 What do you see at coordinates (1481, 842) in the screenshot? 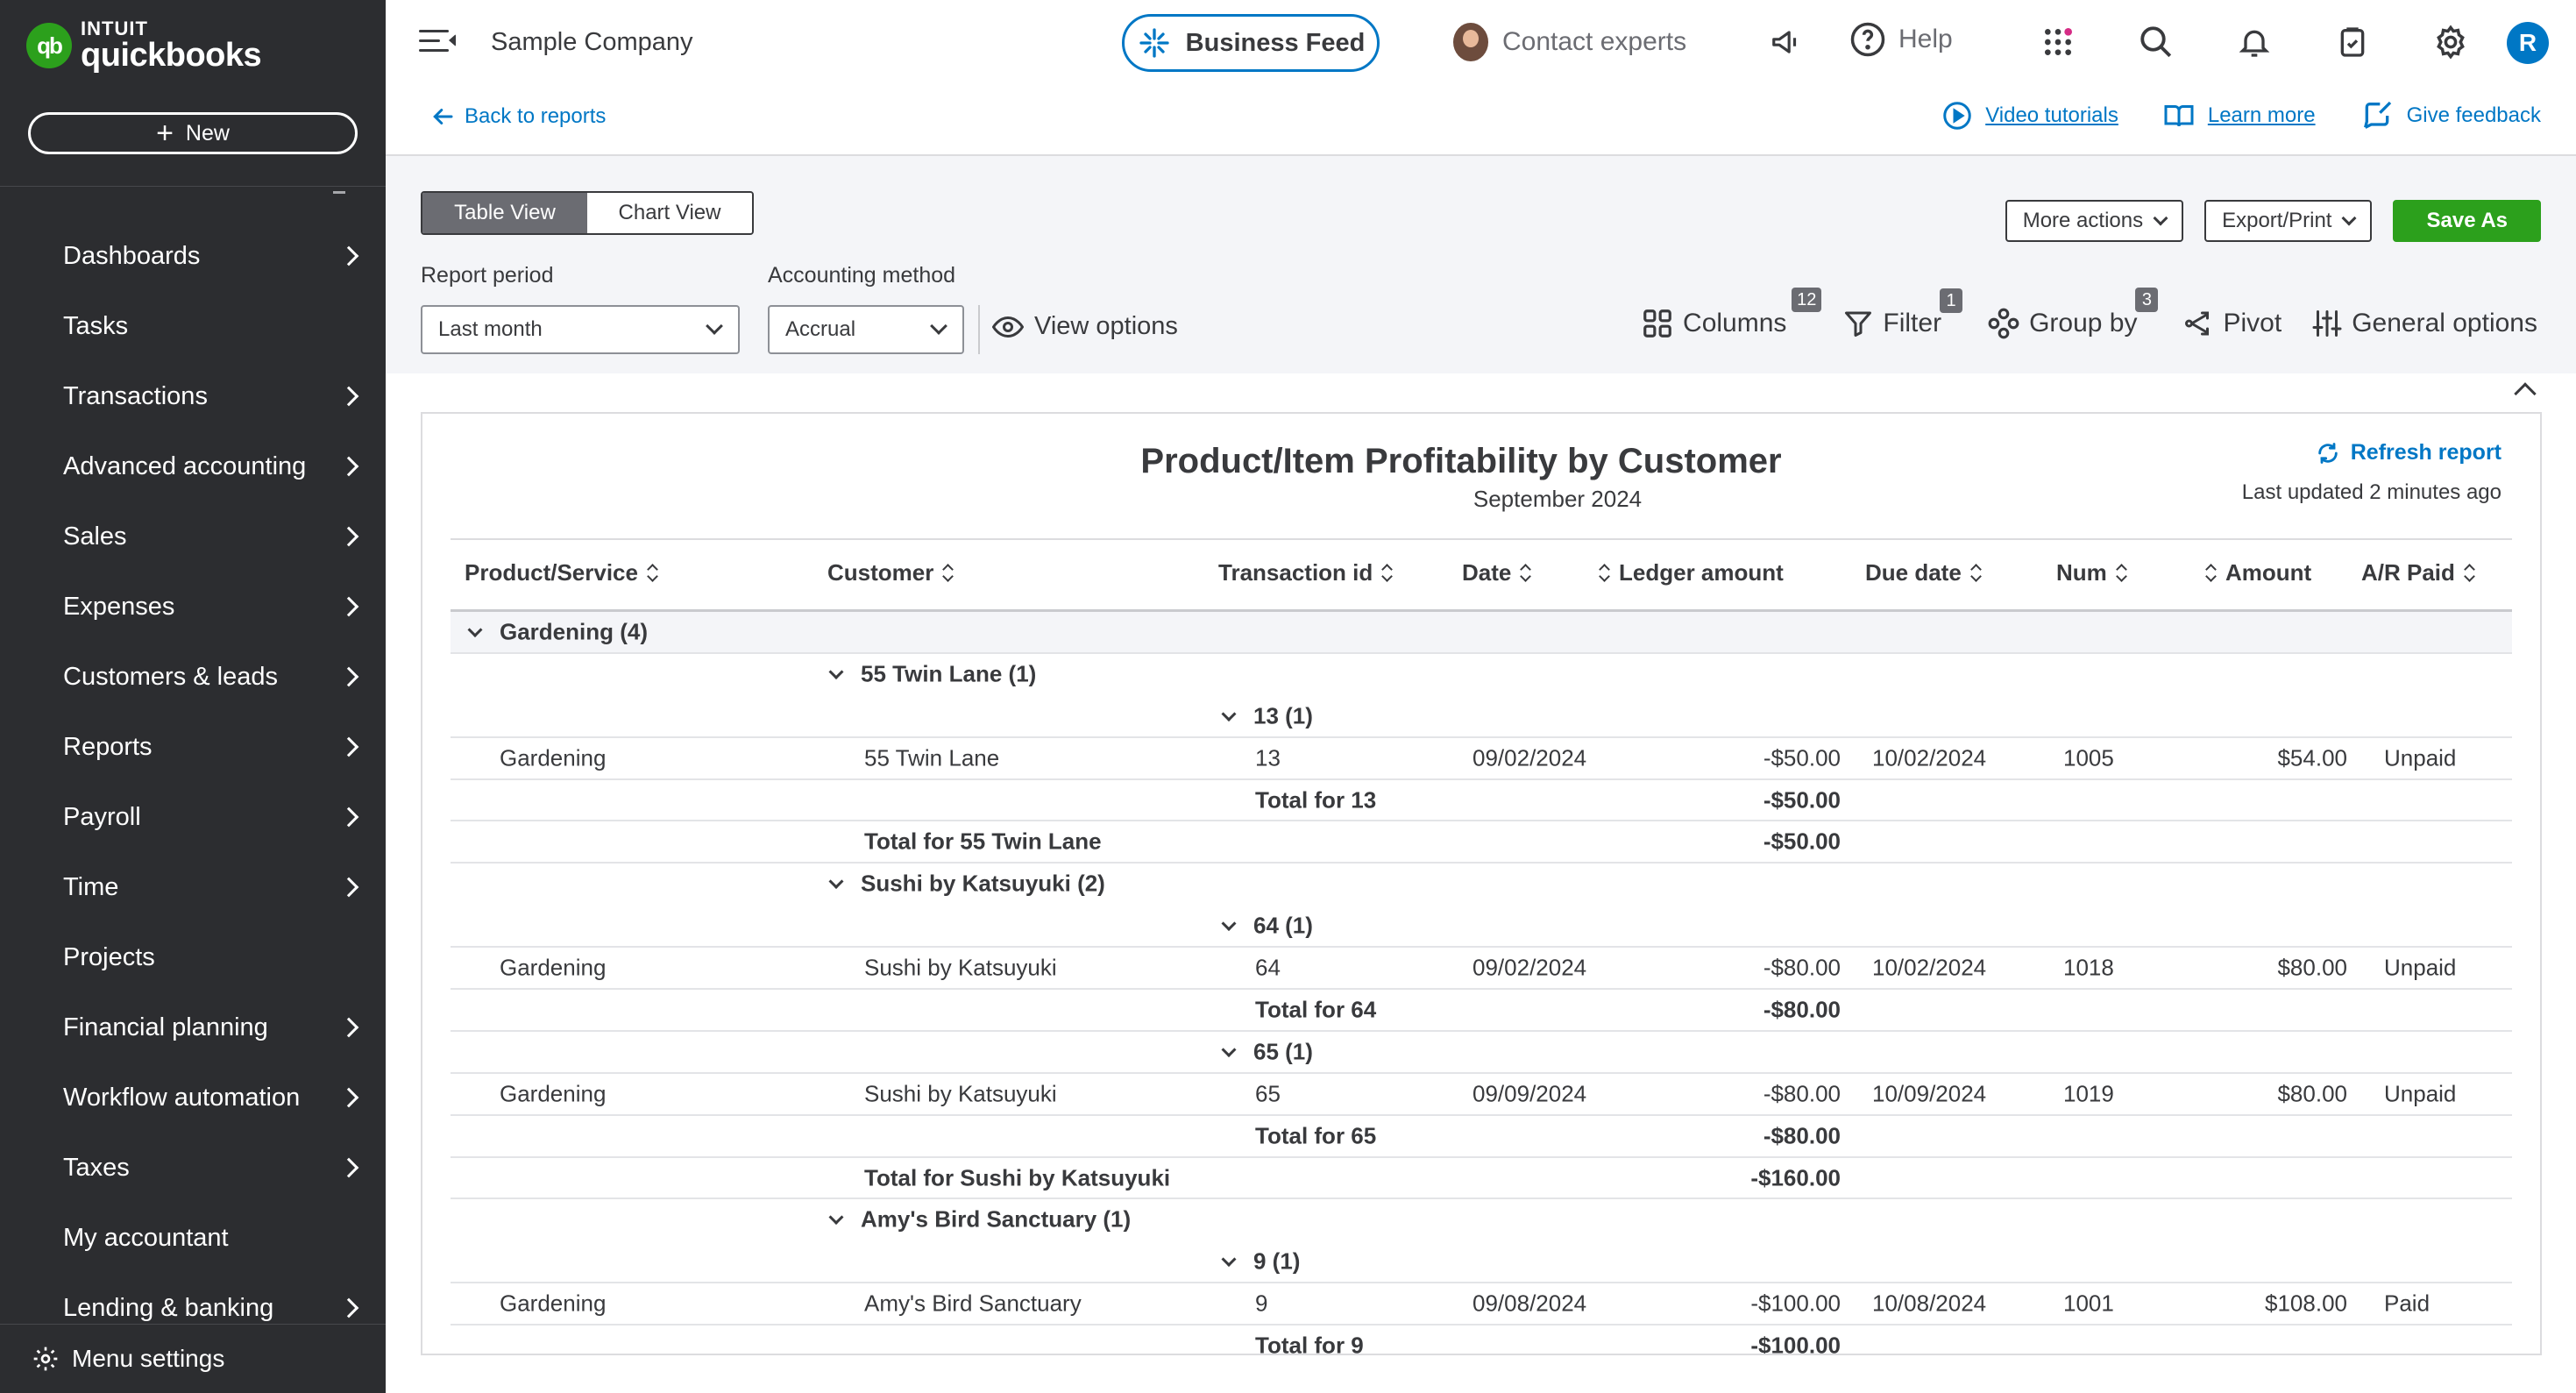
I see `total-row-customer: Total for 55 Twin Lane -$50.00` at bounding box center [1481, 842].